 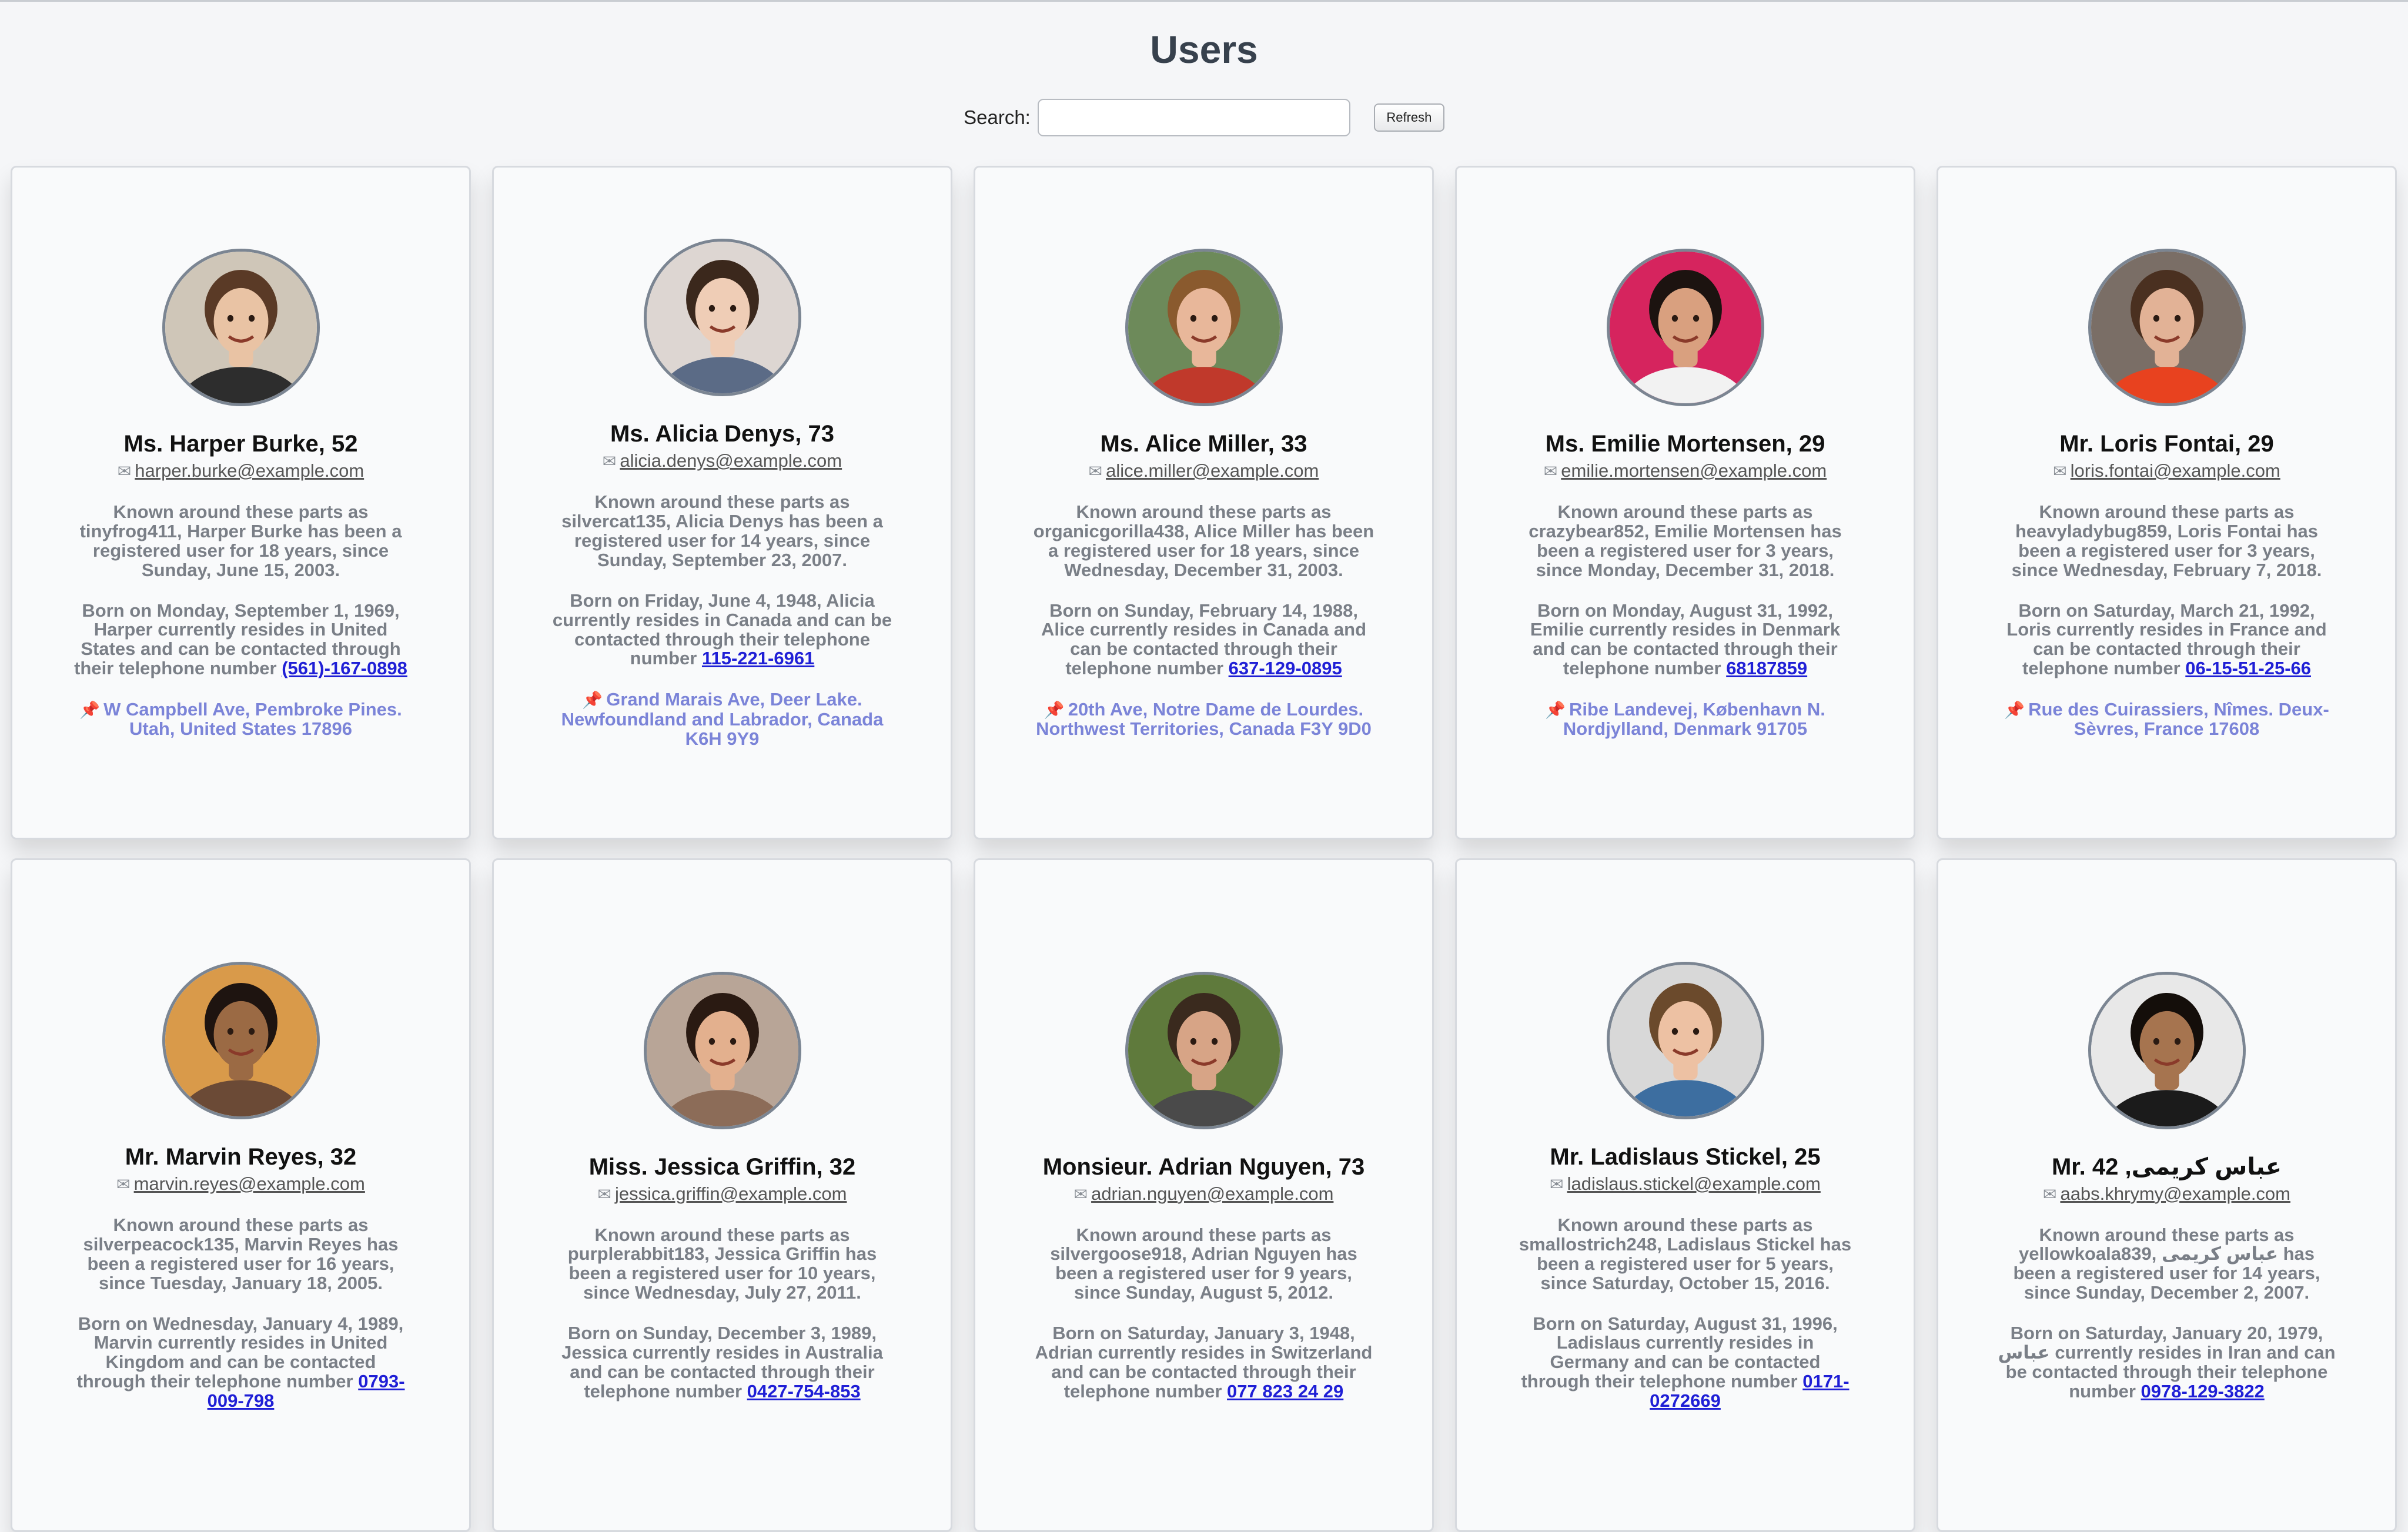 What do you see at coordinates (241, 1157) in the screenshot?
I see `user-name: Mr. Marvin Reyes, 32` at bounding box center [241, 1157].